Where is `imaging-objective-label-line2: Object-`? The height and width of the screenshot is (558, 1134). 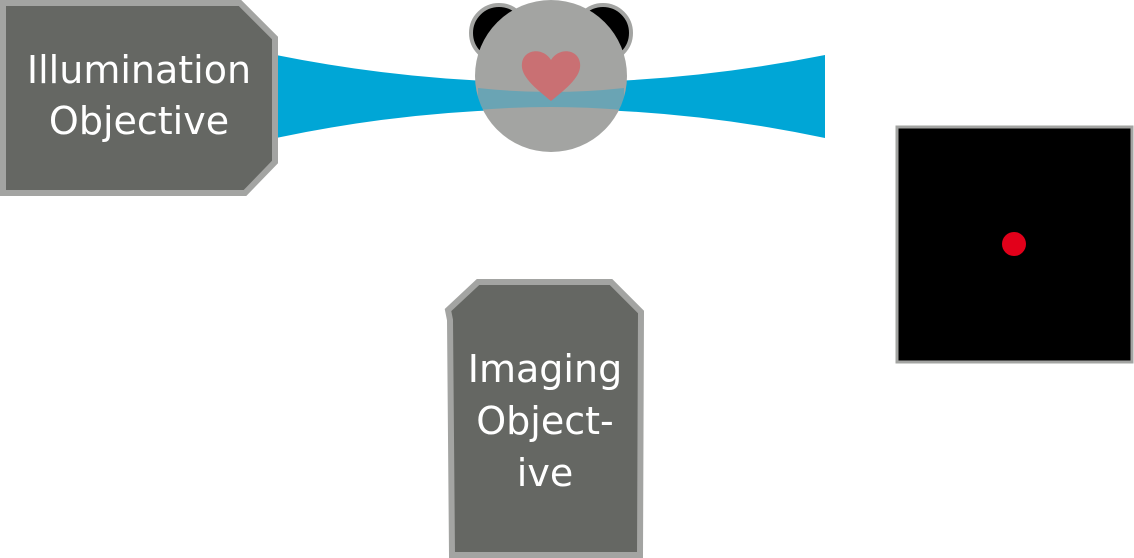
imaging-objective-label-line2: Object- is located at coordinates (544, 421).